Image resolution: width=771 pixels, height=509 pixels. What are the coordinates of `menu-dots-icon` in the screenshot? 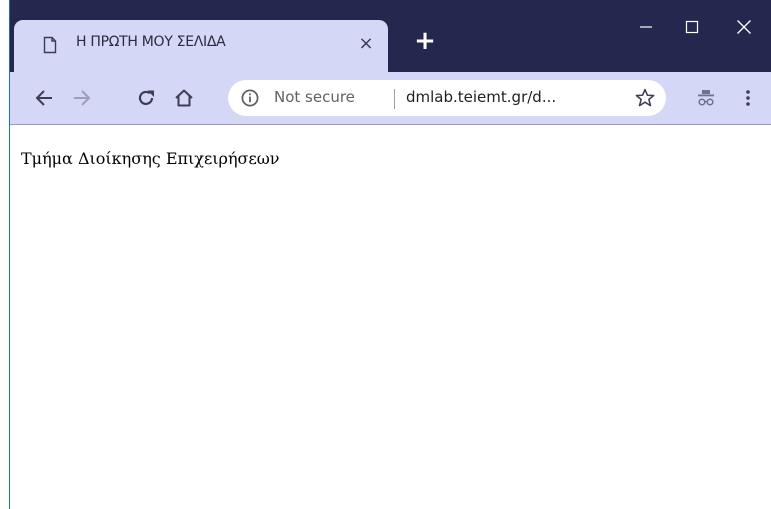 It's located at (748, 98).